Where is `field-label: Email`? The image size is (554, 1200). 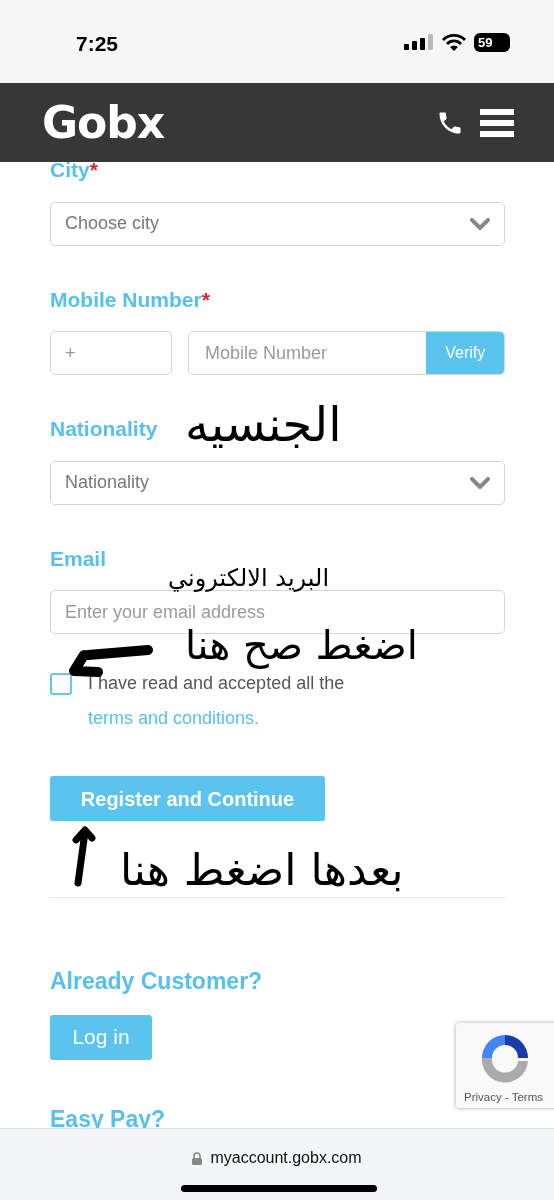 field-label: Email is located at coordinates (78, 558).